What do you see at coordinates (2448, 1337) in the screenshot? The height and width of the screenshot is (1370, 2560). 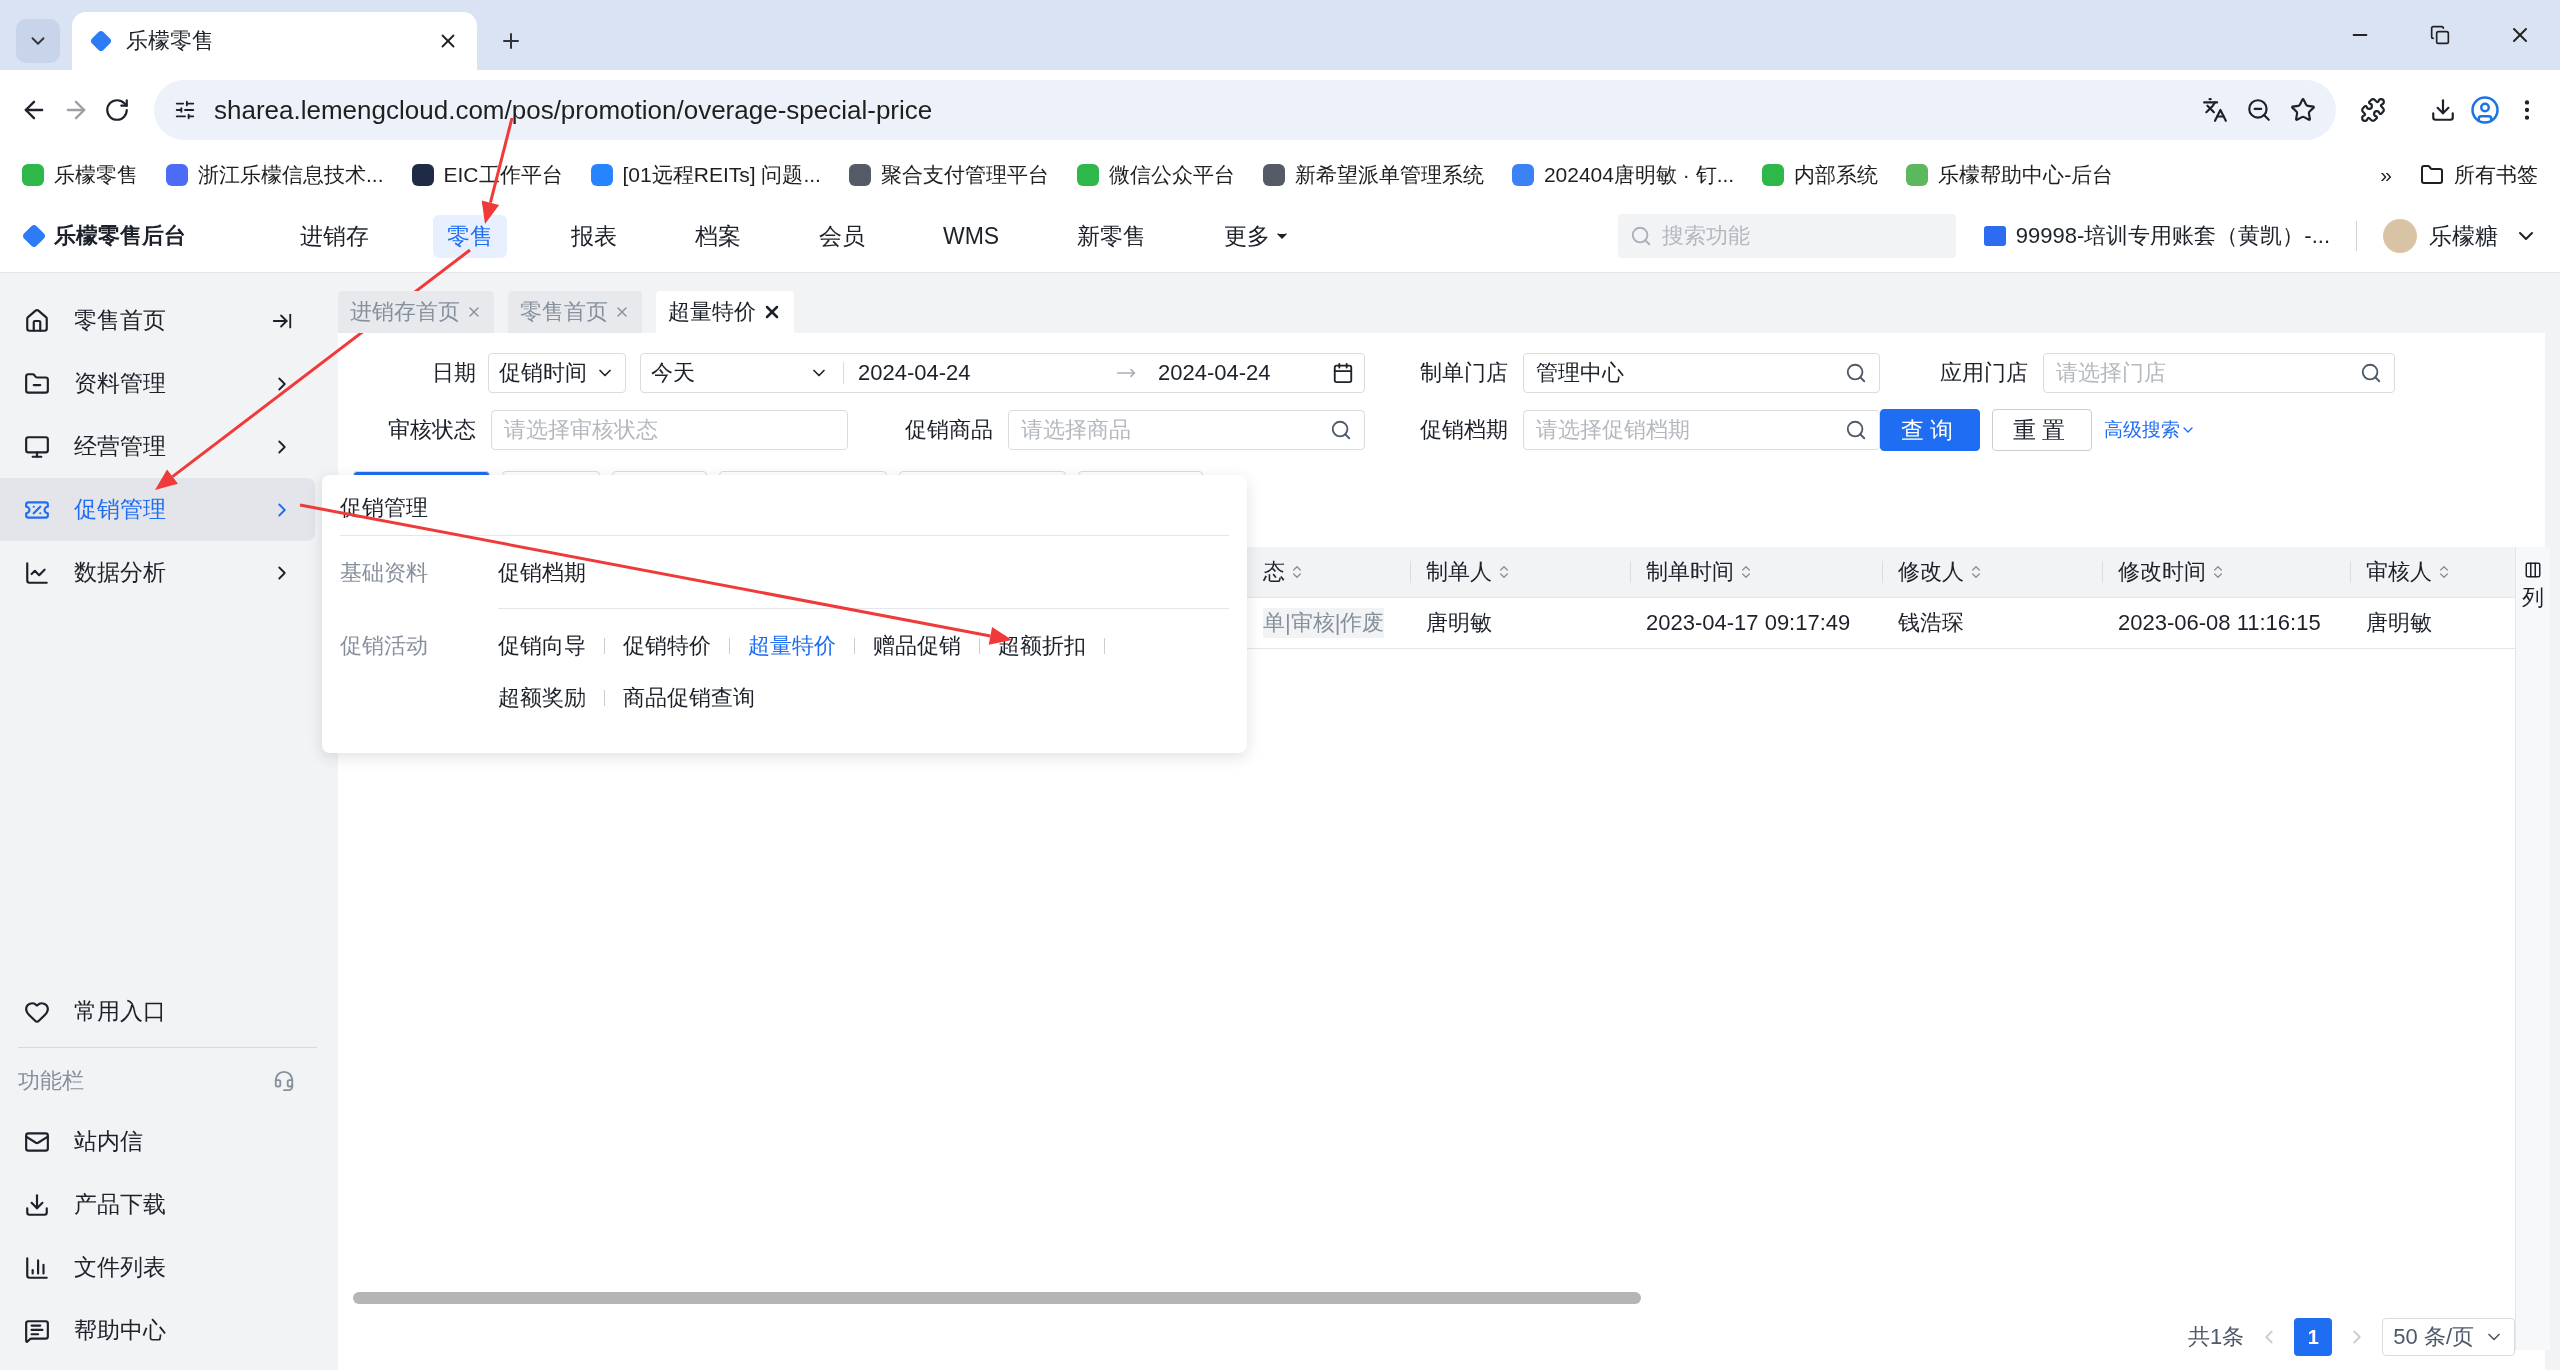 I see `page-size-select: 50 条/页` at bounding box center [2448, 1337].